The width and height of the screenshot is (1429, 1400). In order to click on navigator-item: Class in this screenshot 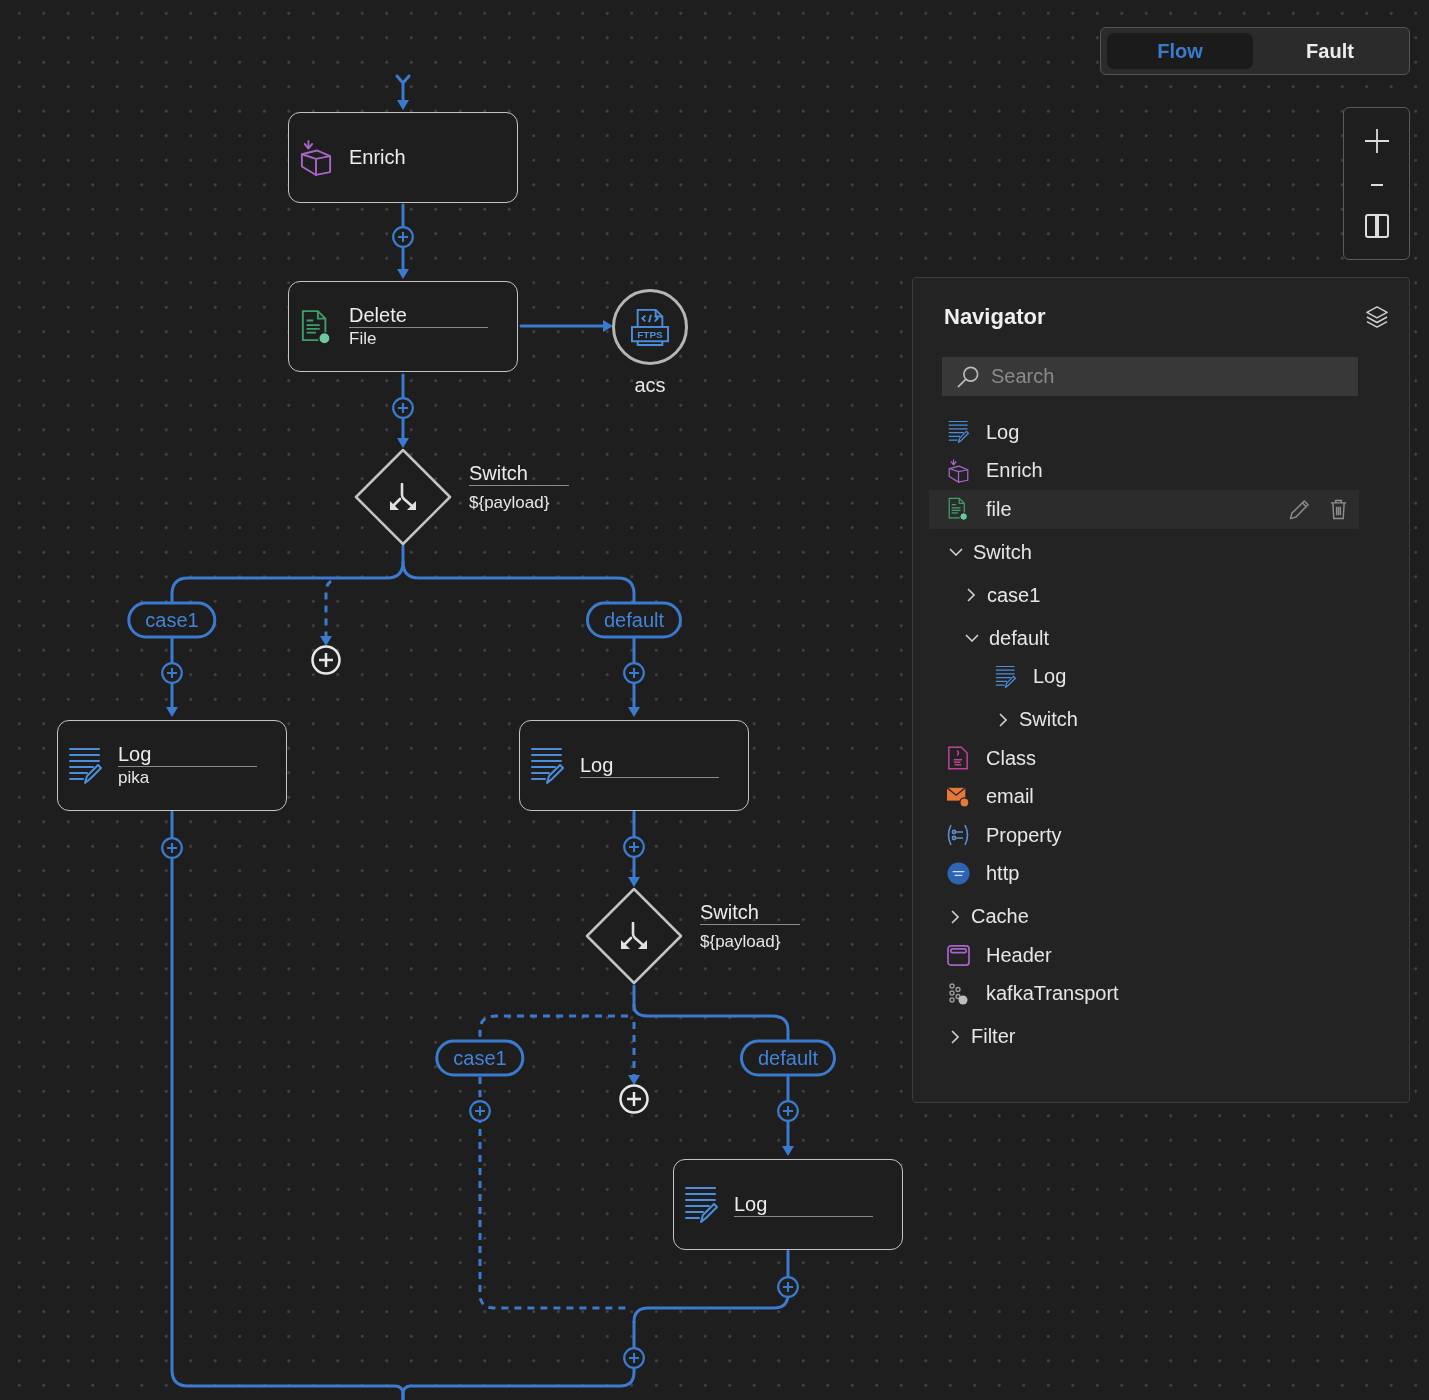, I will do `click(1144, 758)`.